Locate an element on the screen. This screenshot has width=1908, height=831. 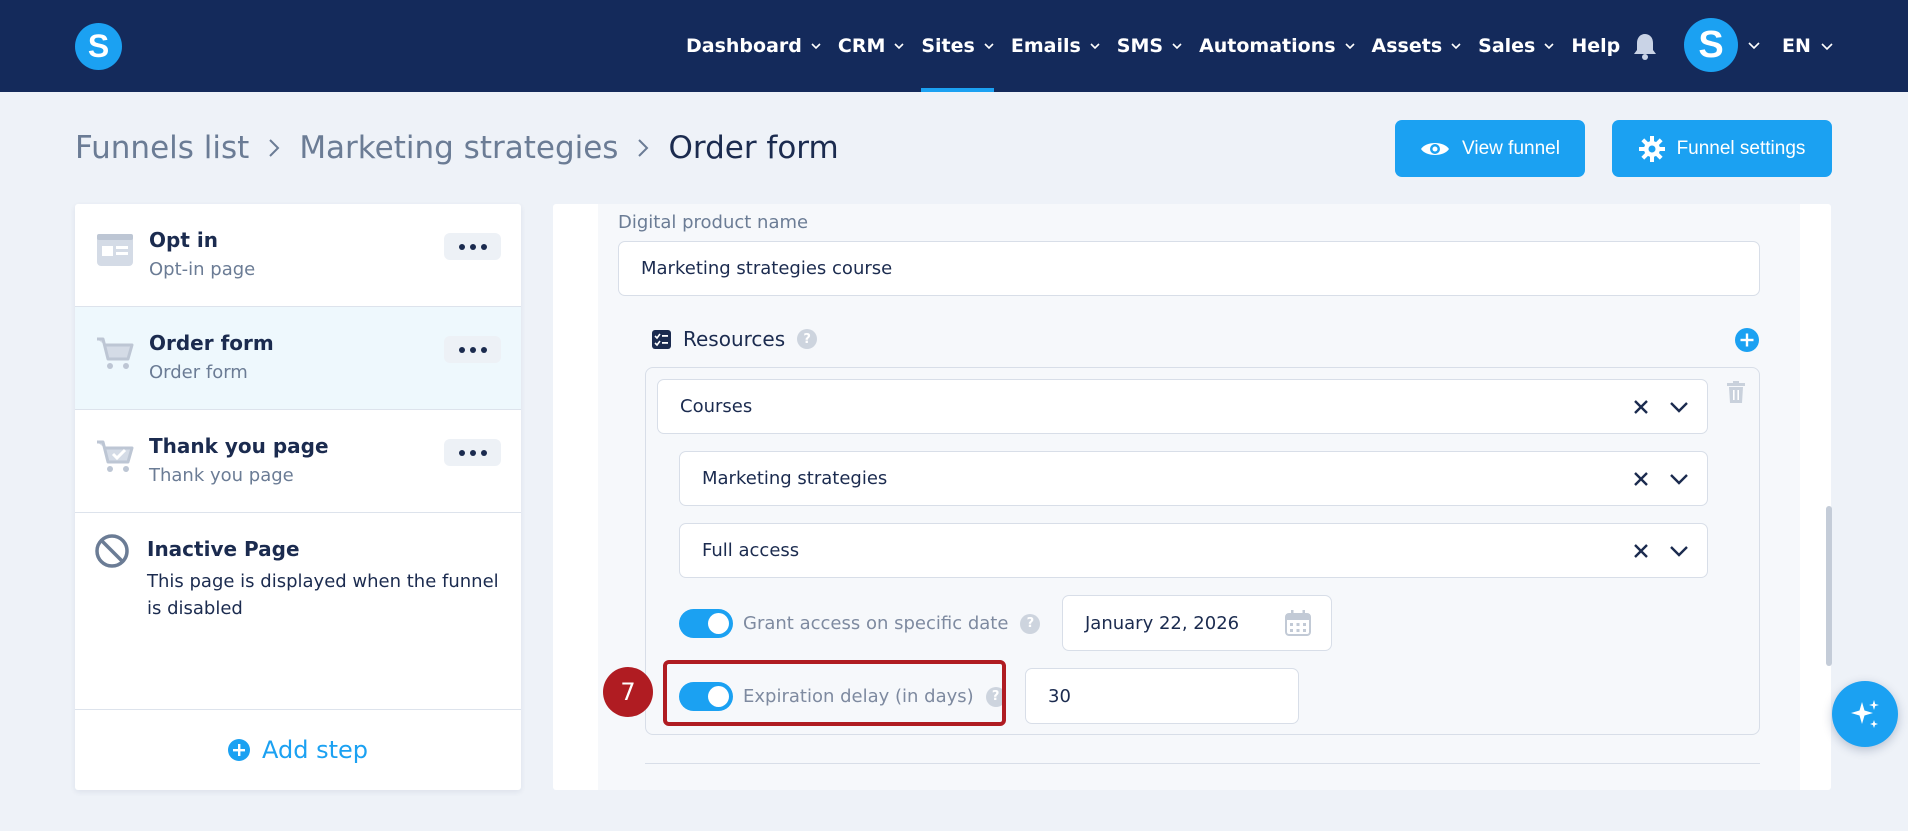
nav-label: Help is located at coordinates (1596, 46).